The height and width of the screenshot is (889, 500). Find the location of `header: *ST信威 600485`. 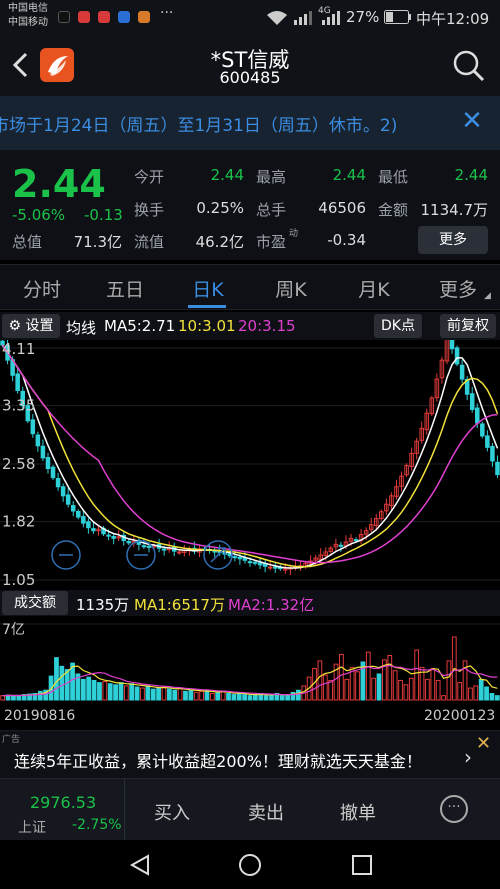

header: *ST信威 600485 is located at coordinates (250, 65).